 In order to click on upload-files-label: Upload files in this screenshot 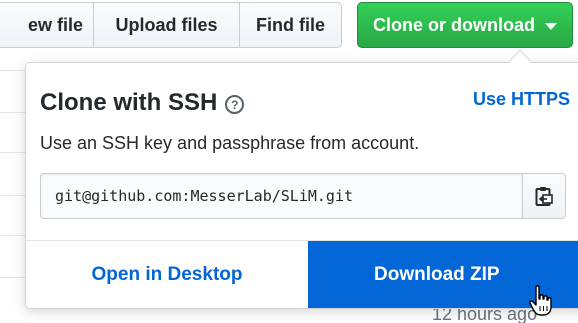, I will do `click(166, 24)`.